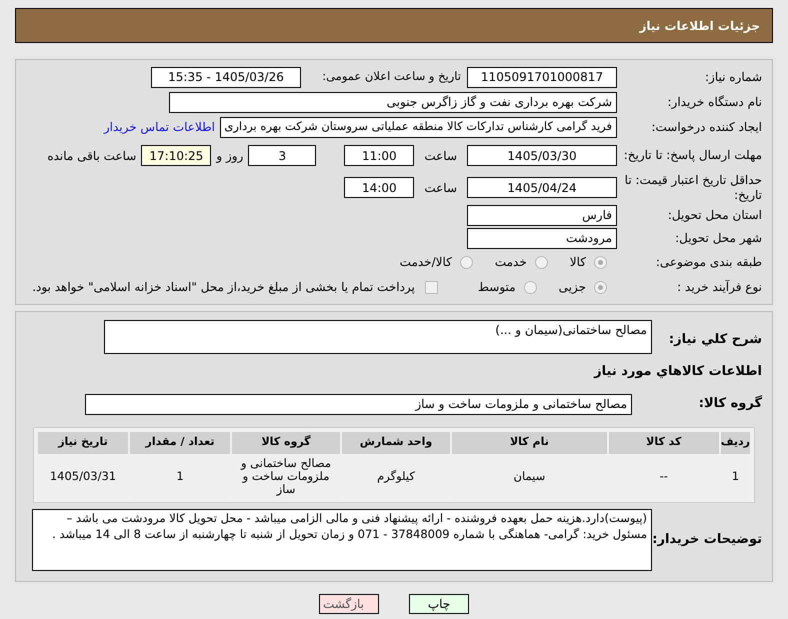 The height and width of the screenshot is (619, 788). I want to click on print-button: چاپ, so click(439, 604).